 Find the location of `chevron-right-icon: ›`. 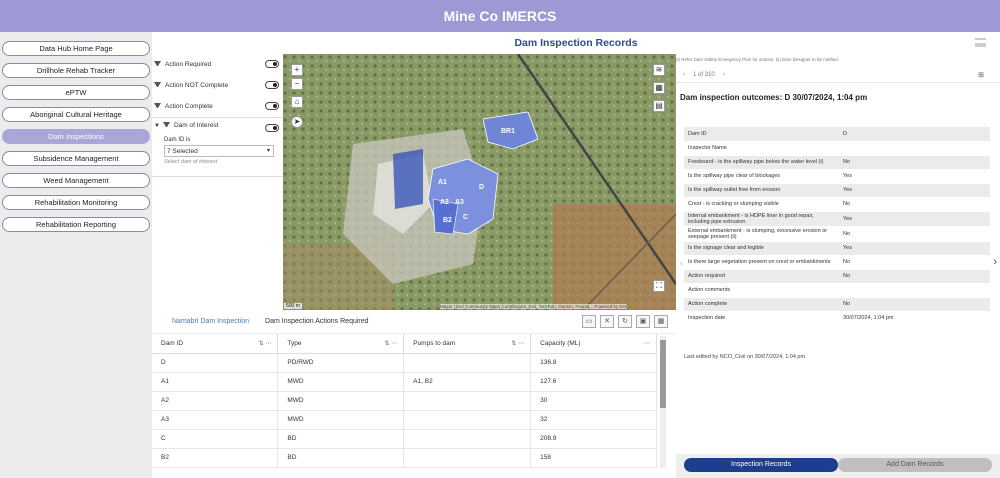

chevron-right-icon: › is located at coordinates (995, 262).